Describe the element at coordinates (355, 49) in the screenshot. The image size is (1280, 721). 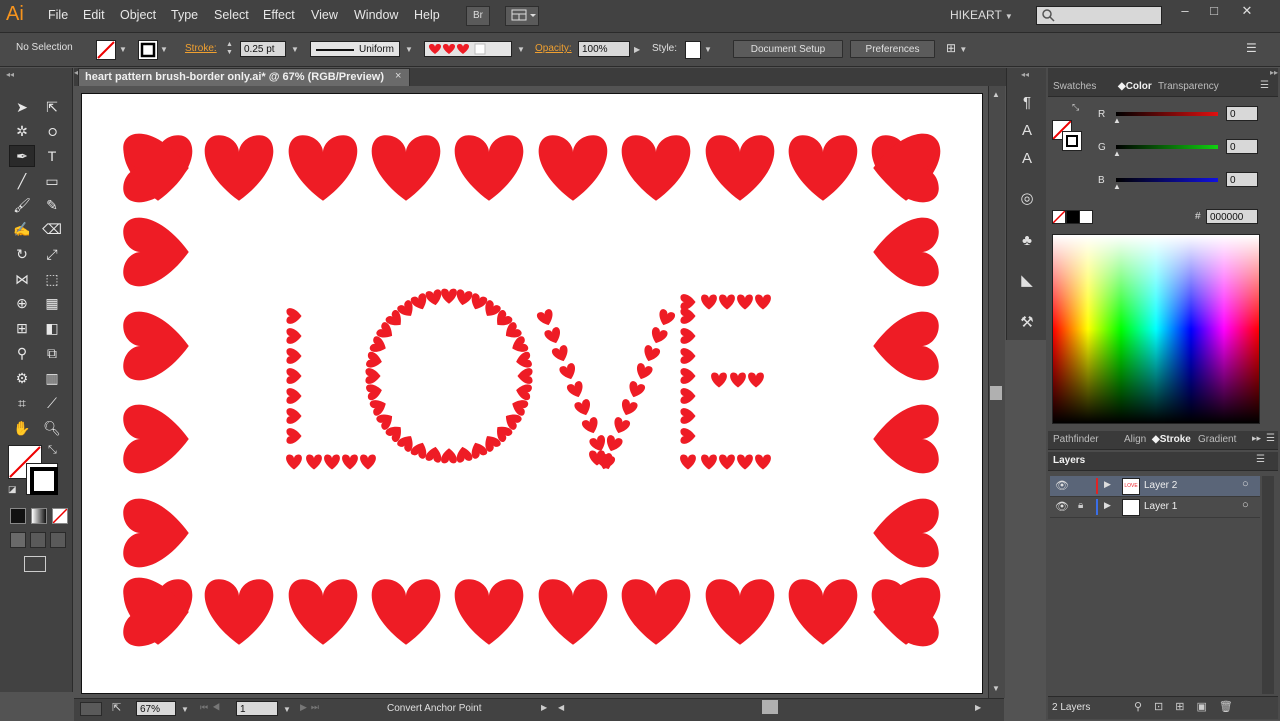
I see `variable-width-profile: Uniform` at that location.